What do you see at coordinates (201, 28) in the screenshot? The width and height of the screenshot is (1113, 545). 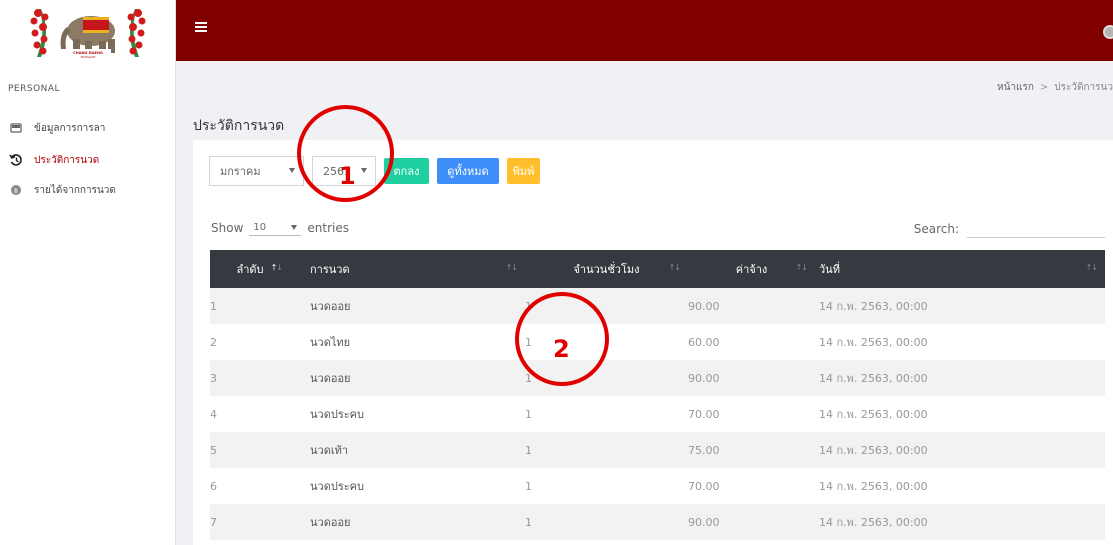 I see `hamburger-icon` at bounding box center [201, 28].